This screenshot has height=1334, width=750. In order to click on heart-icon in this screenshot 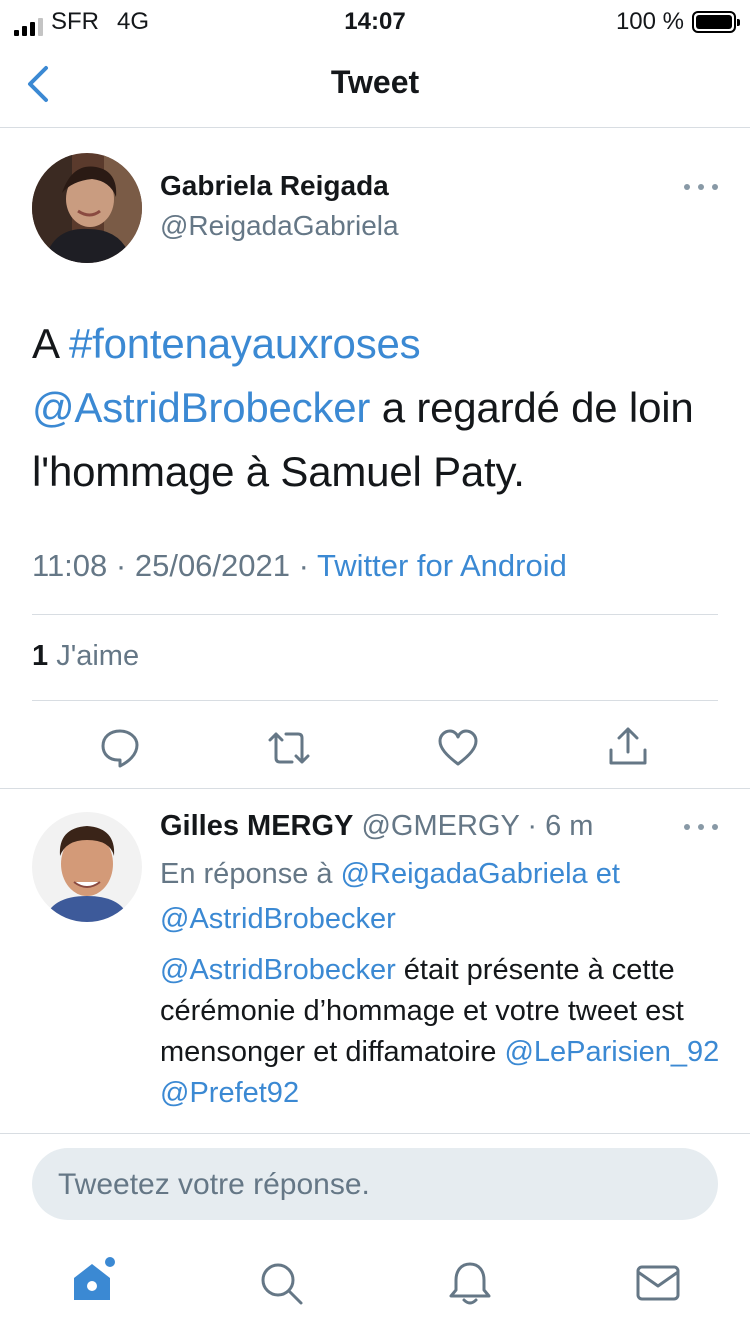, I will do `click(458, 747)`.